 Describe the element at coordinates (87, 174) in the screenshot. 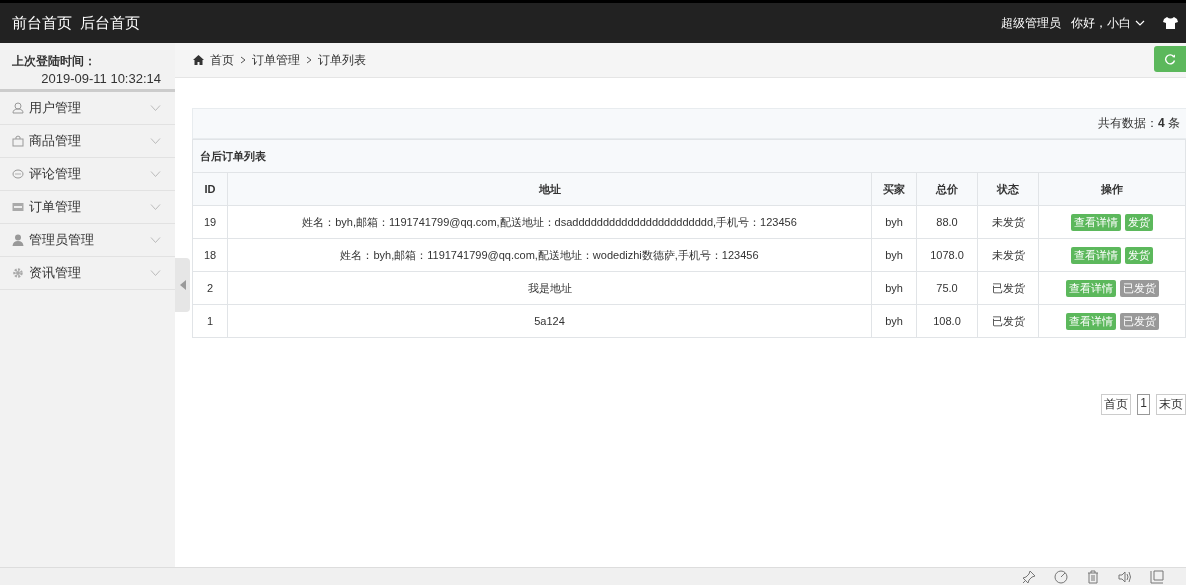

I see `sidebar-item: 评论管理` at that location.